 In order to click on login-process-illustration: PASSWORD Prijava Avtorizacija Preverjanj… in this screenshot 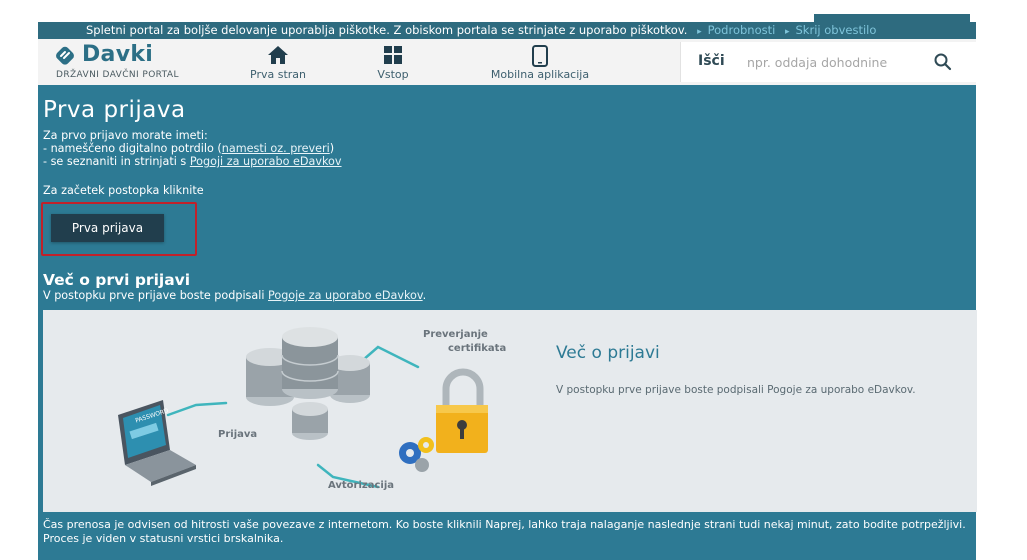, I will do `click(312, 409)`.